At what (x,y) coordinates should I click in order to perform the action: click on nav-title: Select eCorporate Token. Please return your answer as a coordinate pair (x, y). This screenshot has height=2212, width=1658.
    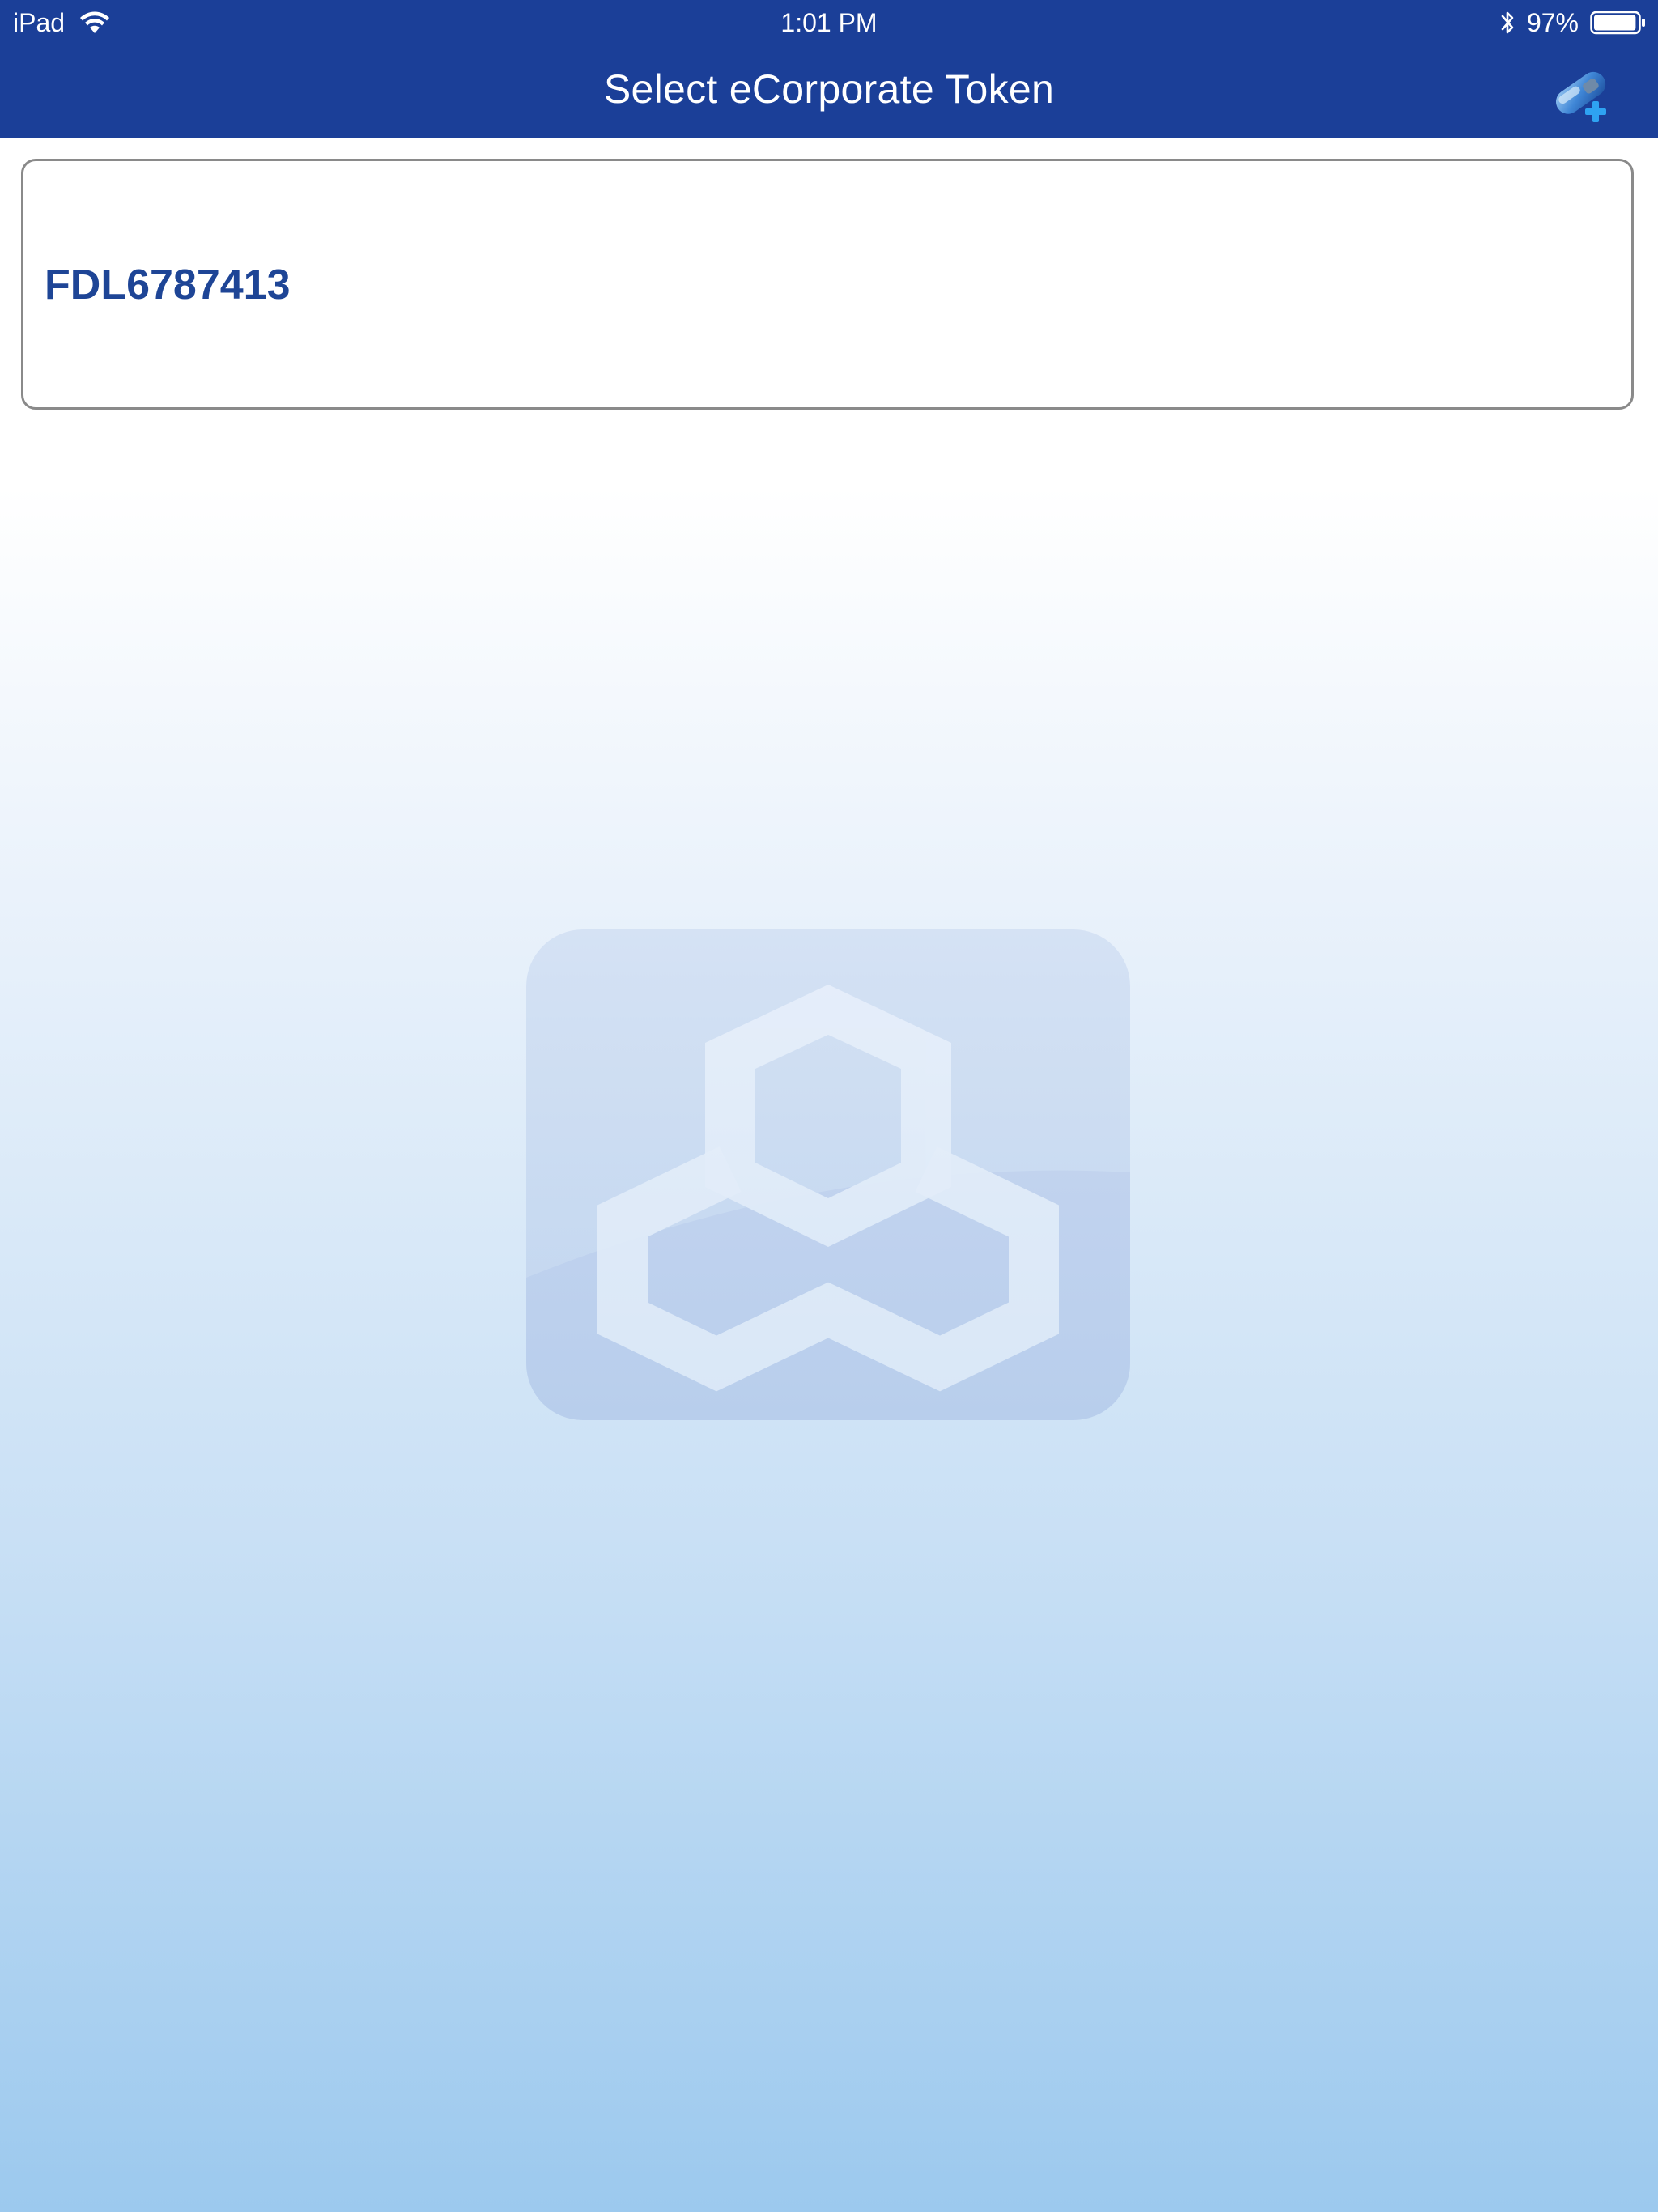
    Looking at the image, I should click on (829, 89).